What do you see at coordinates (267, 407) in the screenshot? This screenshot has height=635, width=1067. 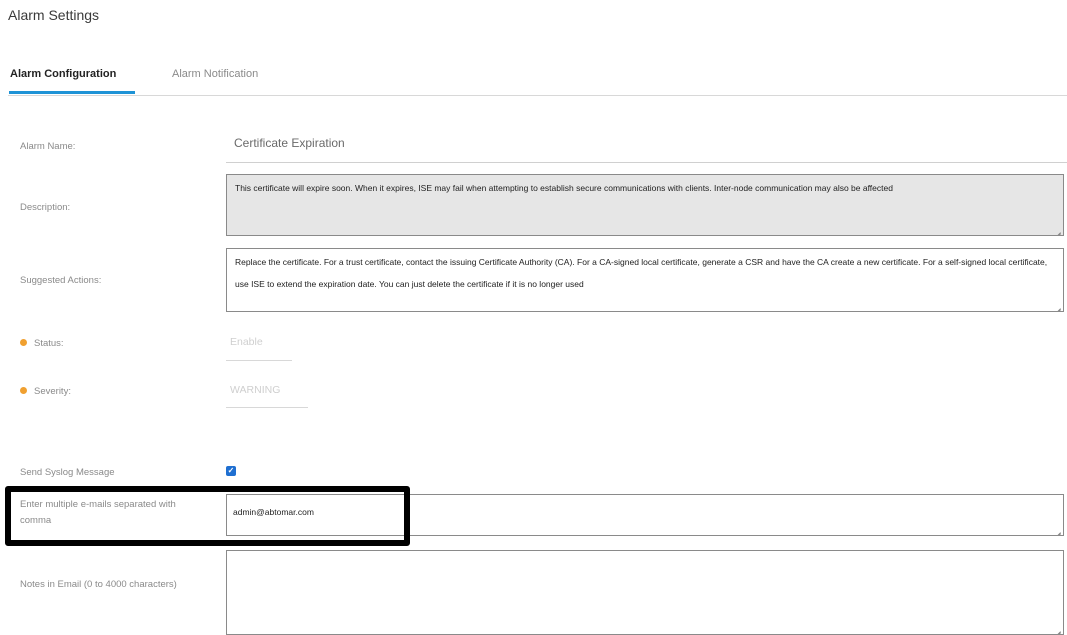 I see `severity-underline` at bounding box center [267, 407].